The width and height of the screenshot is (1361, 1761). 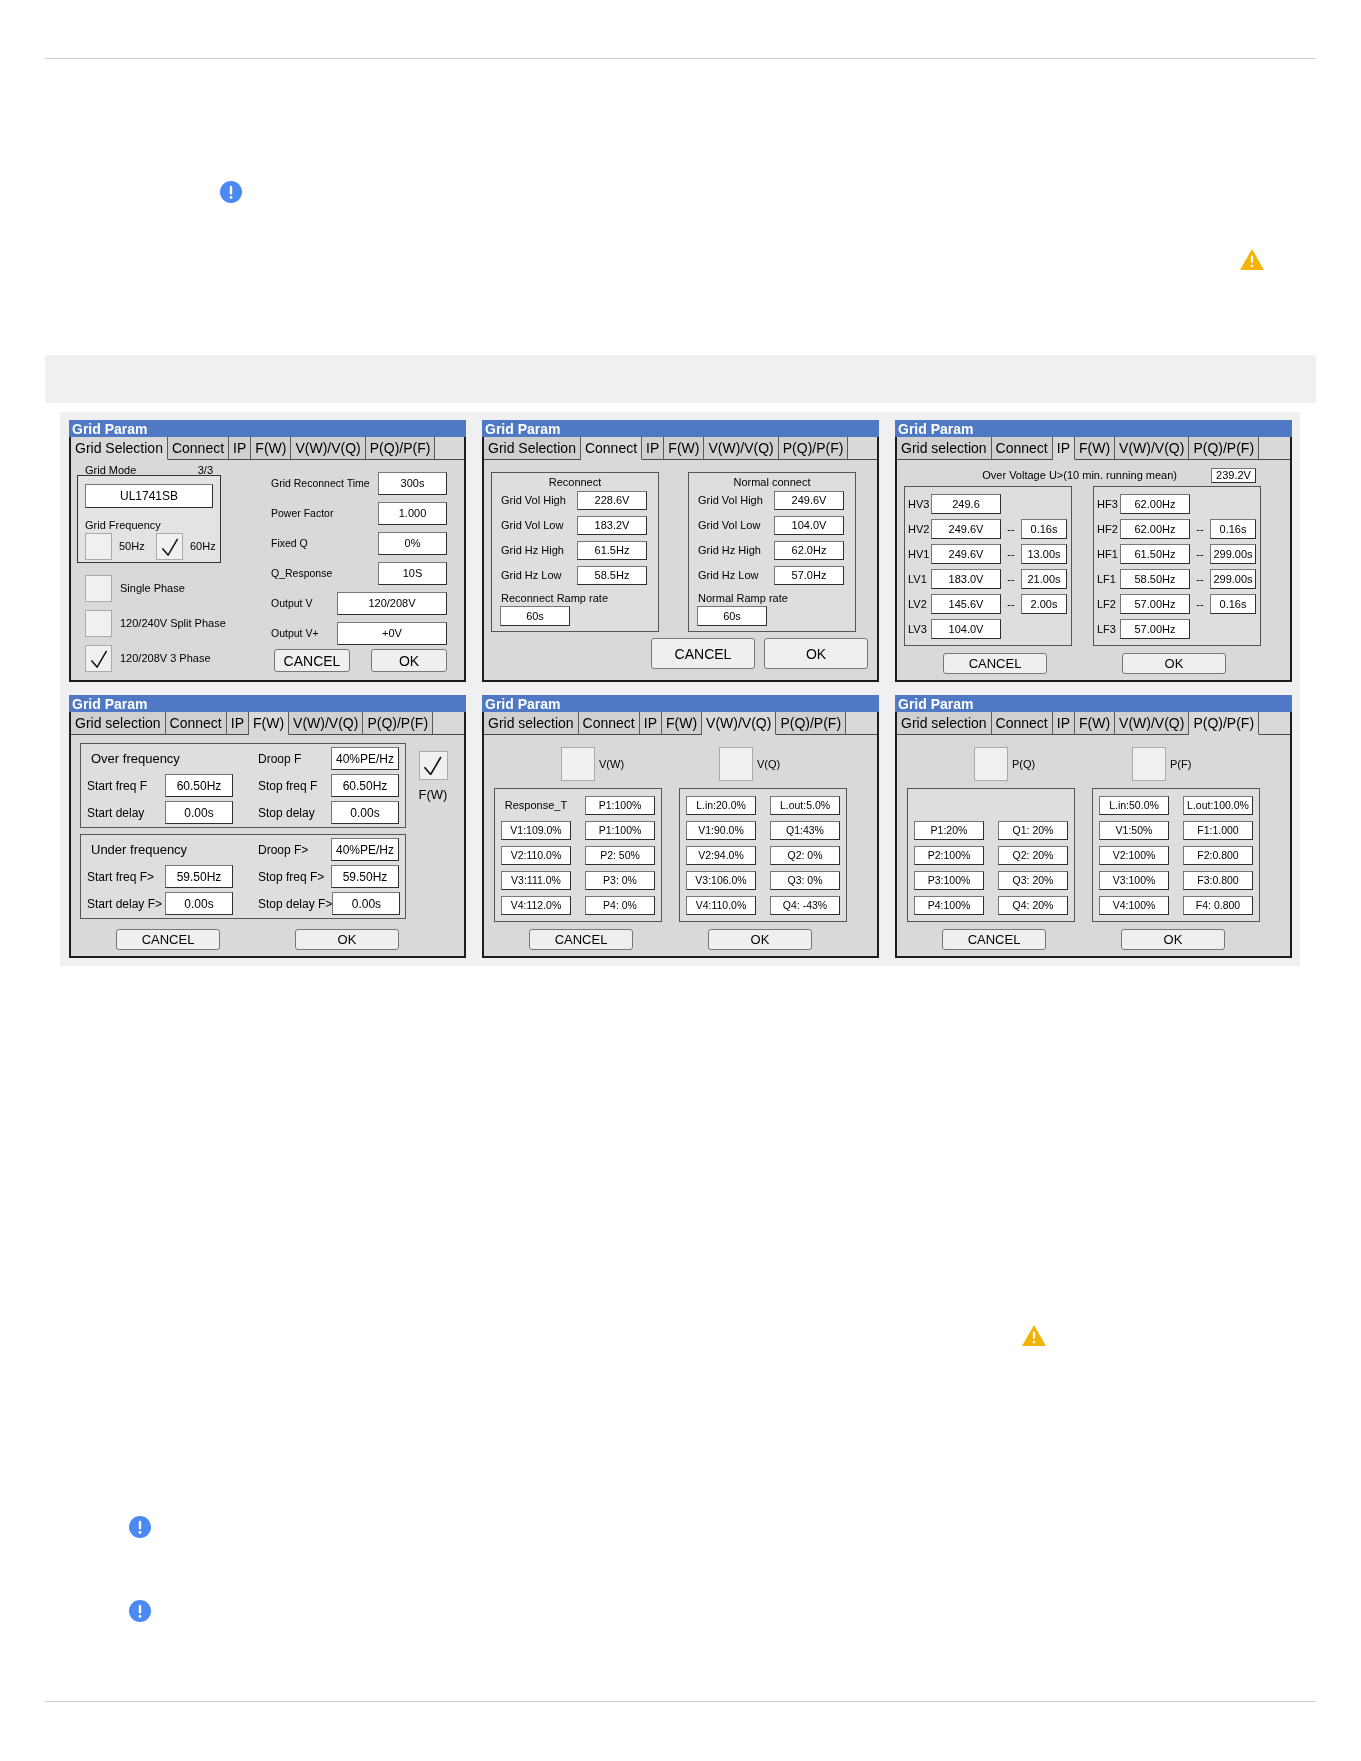 I want to click on value-field: F3:0.800, so click(x=1218, y=880).